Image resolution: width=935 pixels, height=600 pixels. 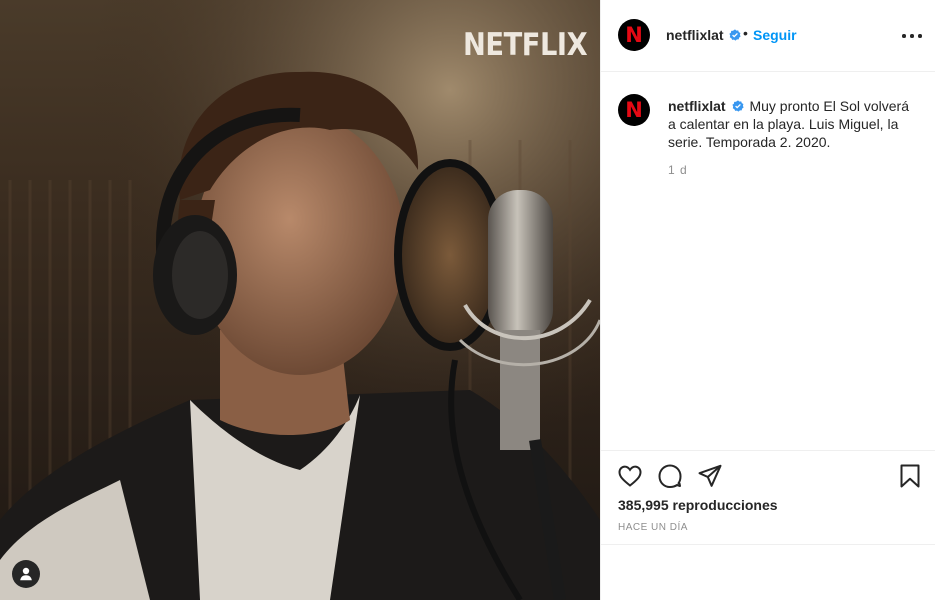 I want to click on tagged-users-button, so click(x=26, y=574).